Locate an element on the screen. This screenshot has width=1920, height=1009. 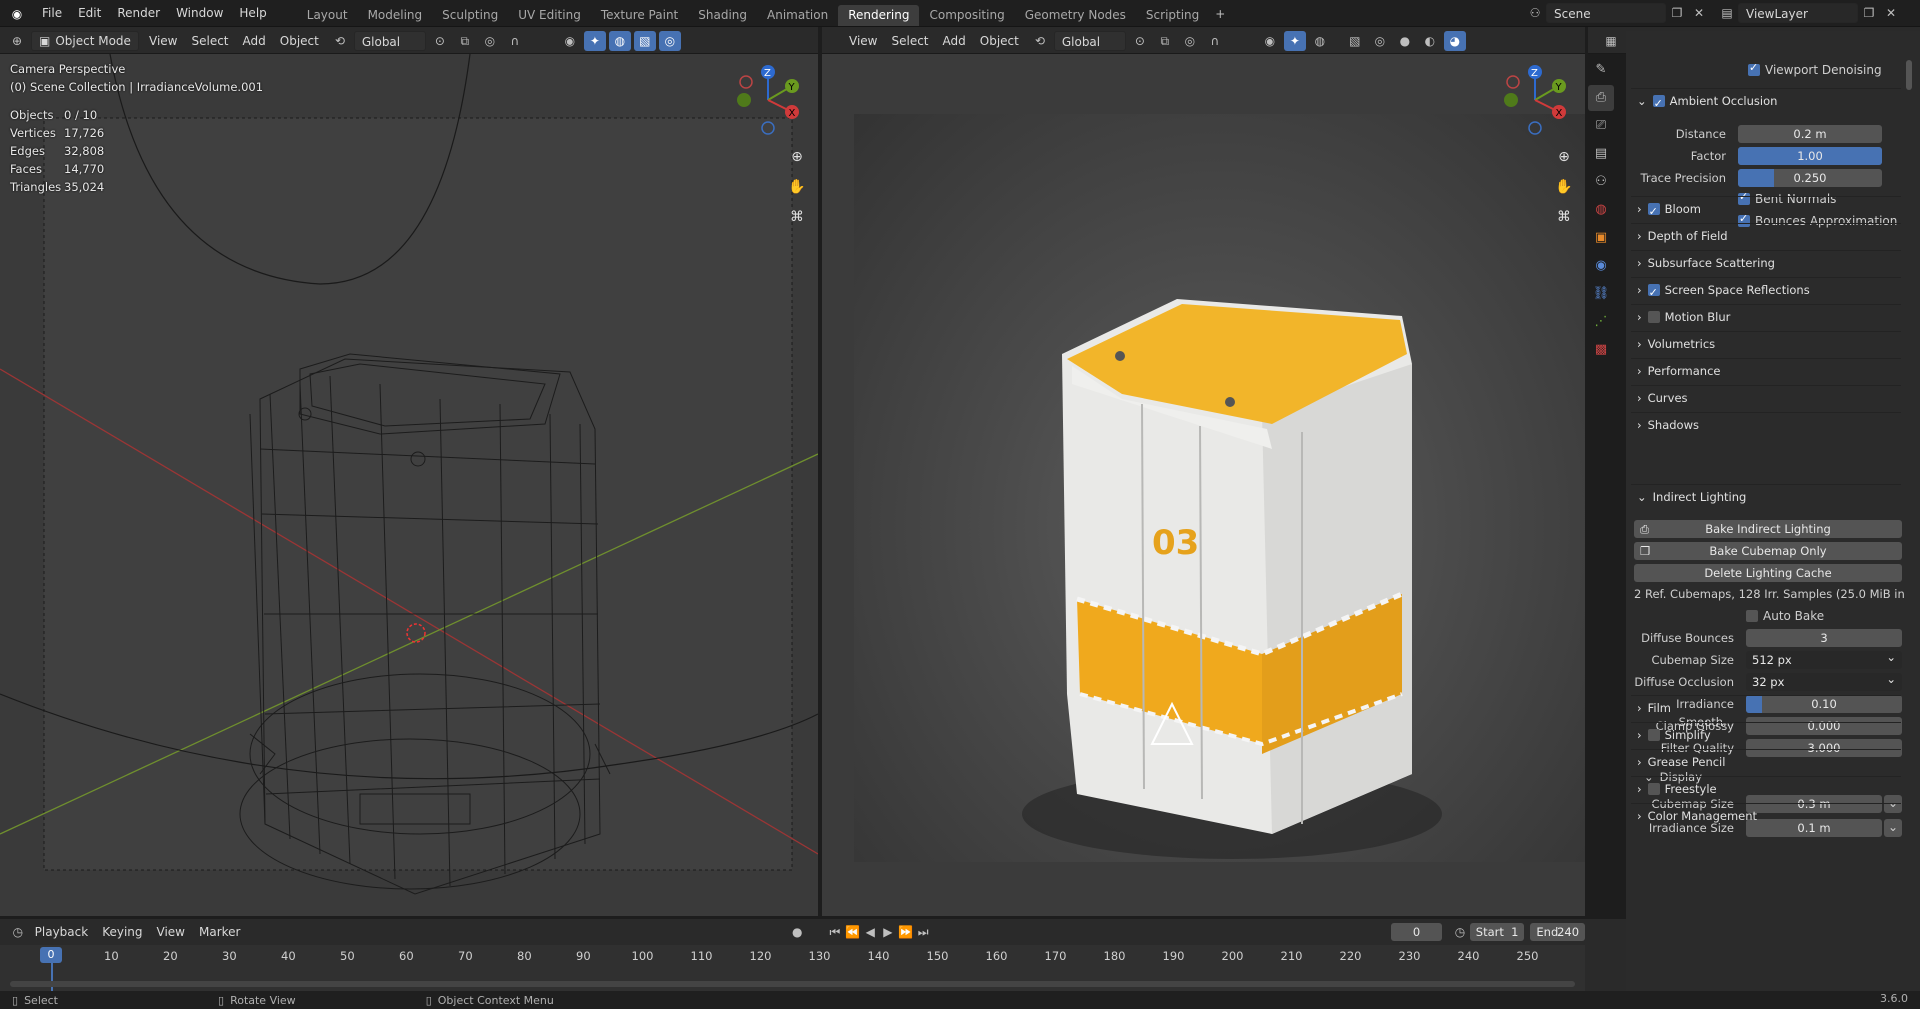
panel-performance: › Performance is located at coordinates (1766, 370).